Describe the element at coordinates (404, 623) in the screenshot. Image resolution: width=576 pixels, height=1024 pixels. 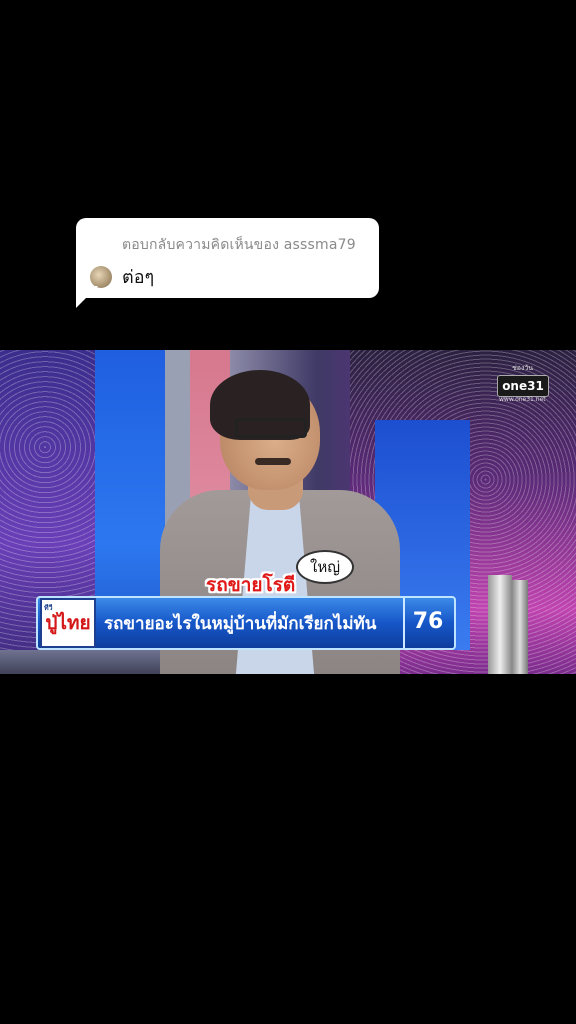
I see `bar-divider` at that location.